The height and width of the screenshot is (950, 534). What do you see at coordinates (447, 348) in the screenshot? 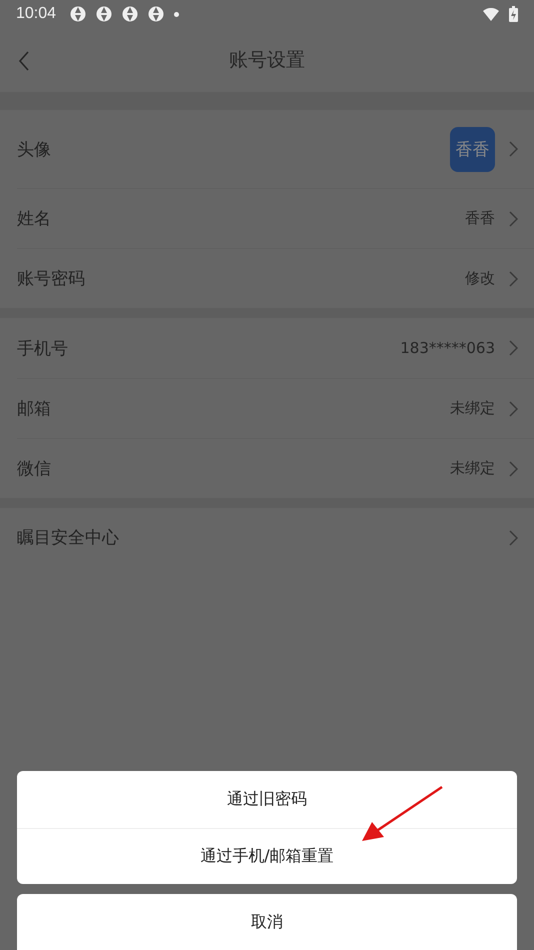
I see `row-value: 183*****063` at bounding box center [447, 348].